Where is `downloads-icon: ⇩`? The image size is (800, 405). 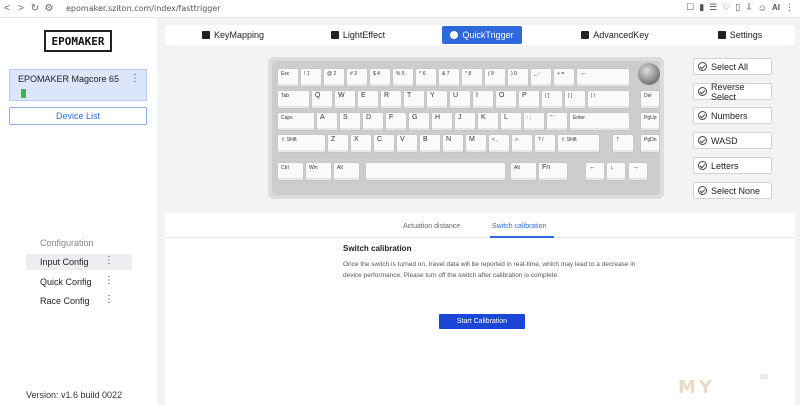 downloads-icon: ⇩ is located at coordinates (749, 7).